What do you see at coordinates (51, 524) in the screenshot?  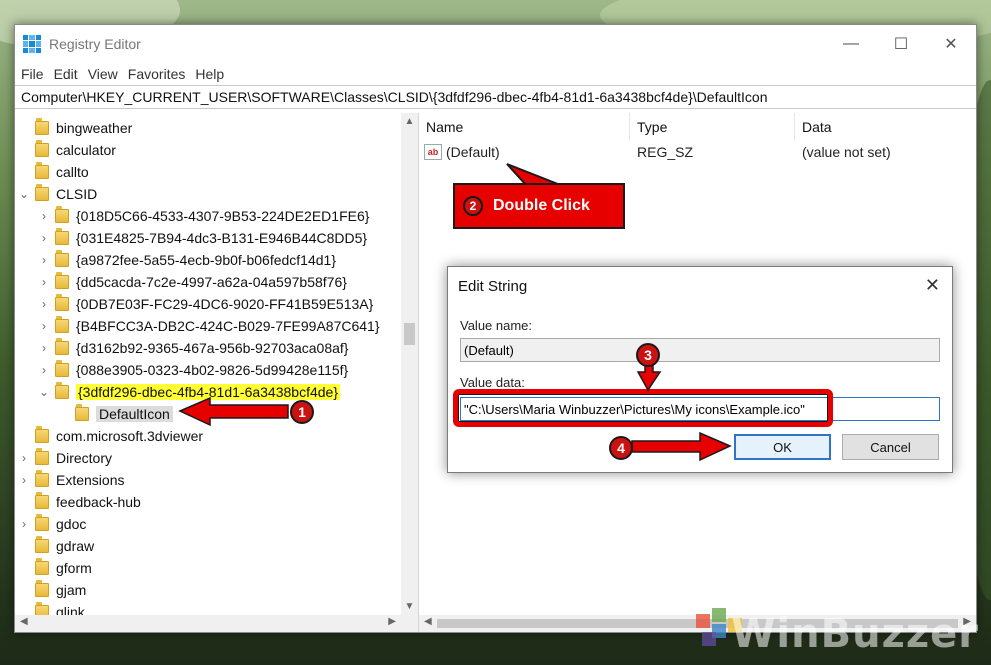 I see `tree-item: › gdoc` at bounding box center [51, 524].